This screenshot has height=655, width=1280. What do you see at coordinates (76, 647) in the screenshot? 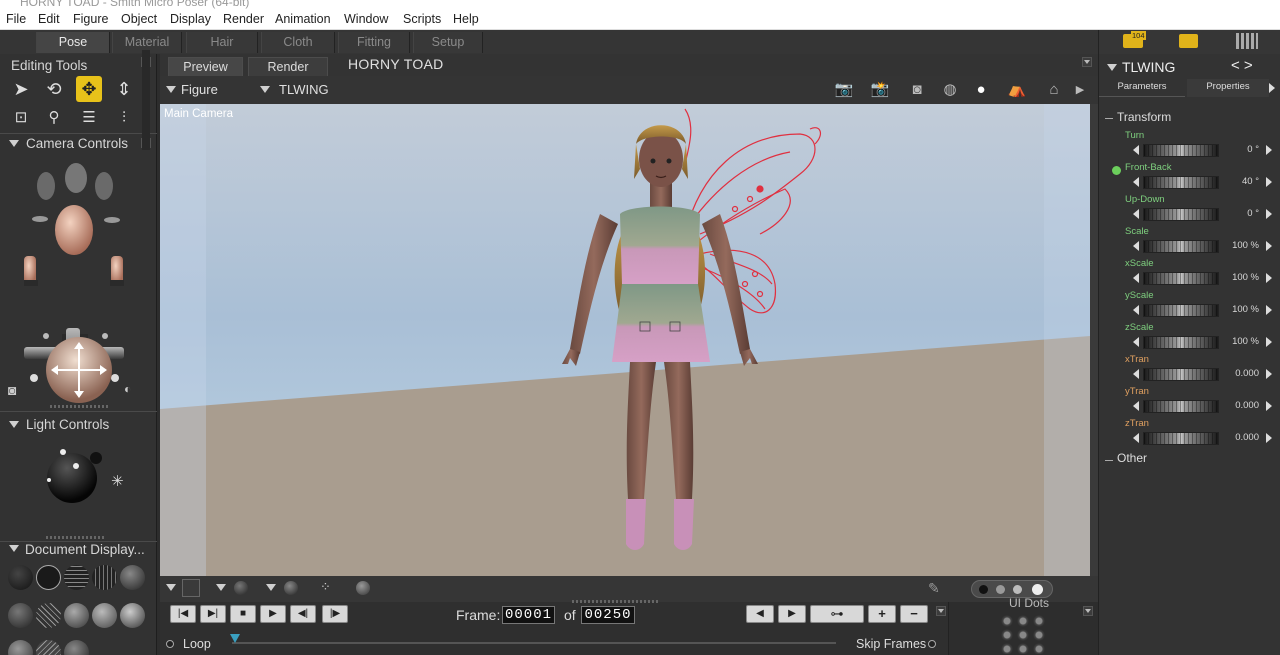
I see `display-preview-icon` at bounding box center [76, 647].